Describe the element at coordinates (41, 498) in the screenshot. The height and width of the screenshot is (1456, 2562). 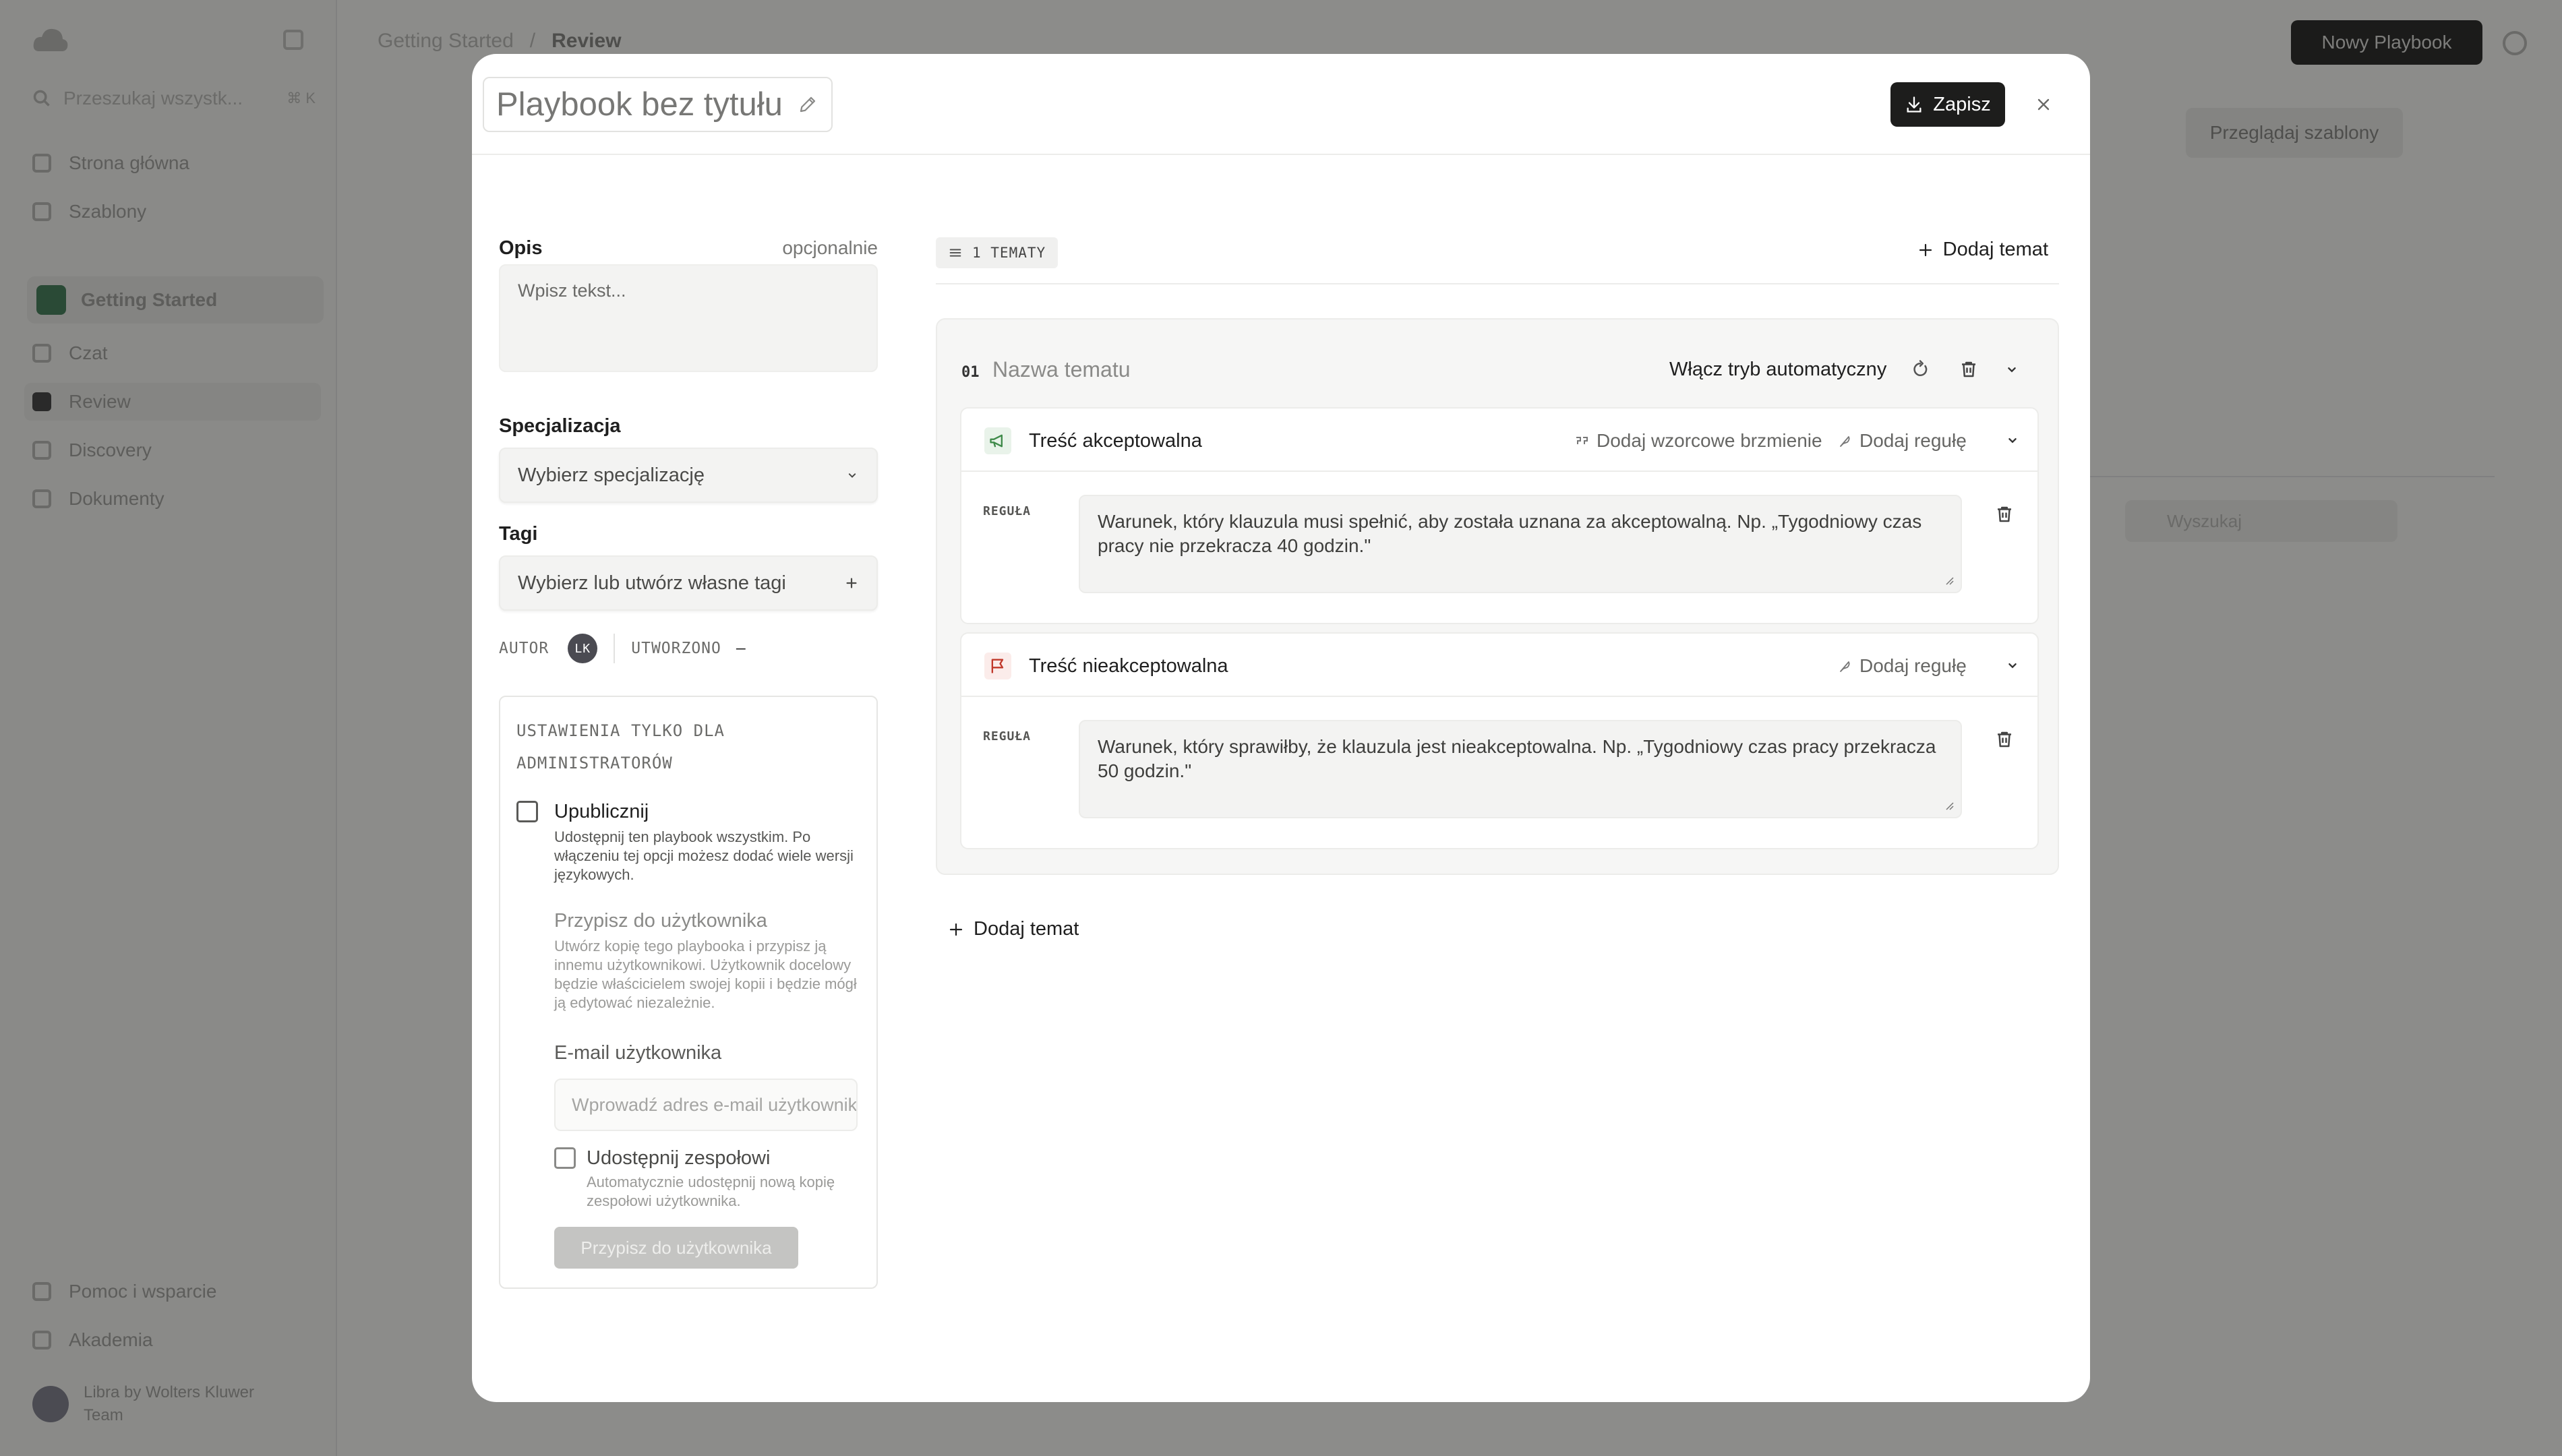
I see `documents-icon` at that location.